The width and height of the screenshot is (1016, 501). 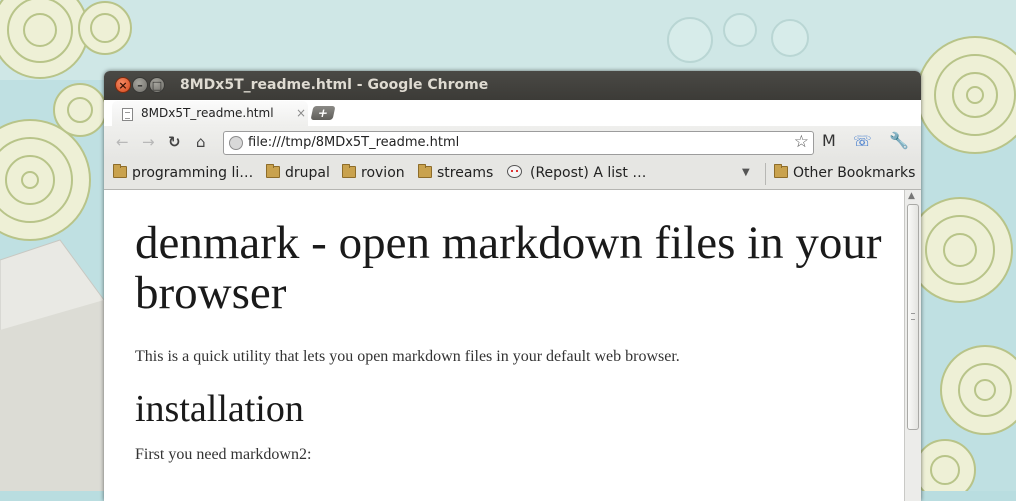 What do you see at coordinates (123, 85) in the screenshot?
I see `close-window-button: ×` at bounding box center [123, 85].